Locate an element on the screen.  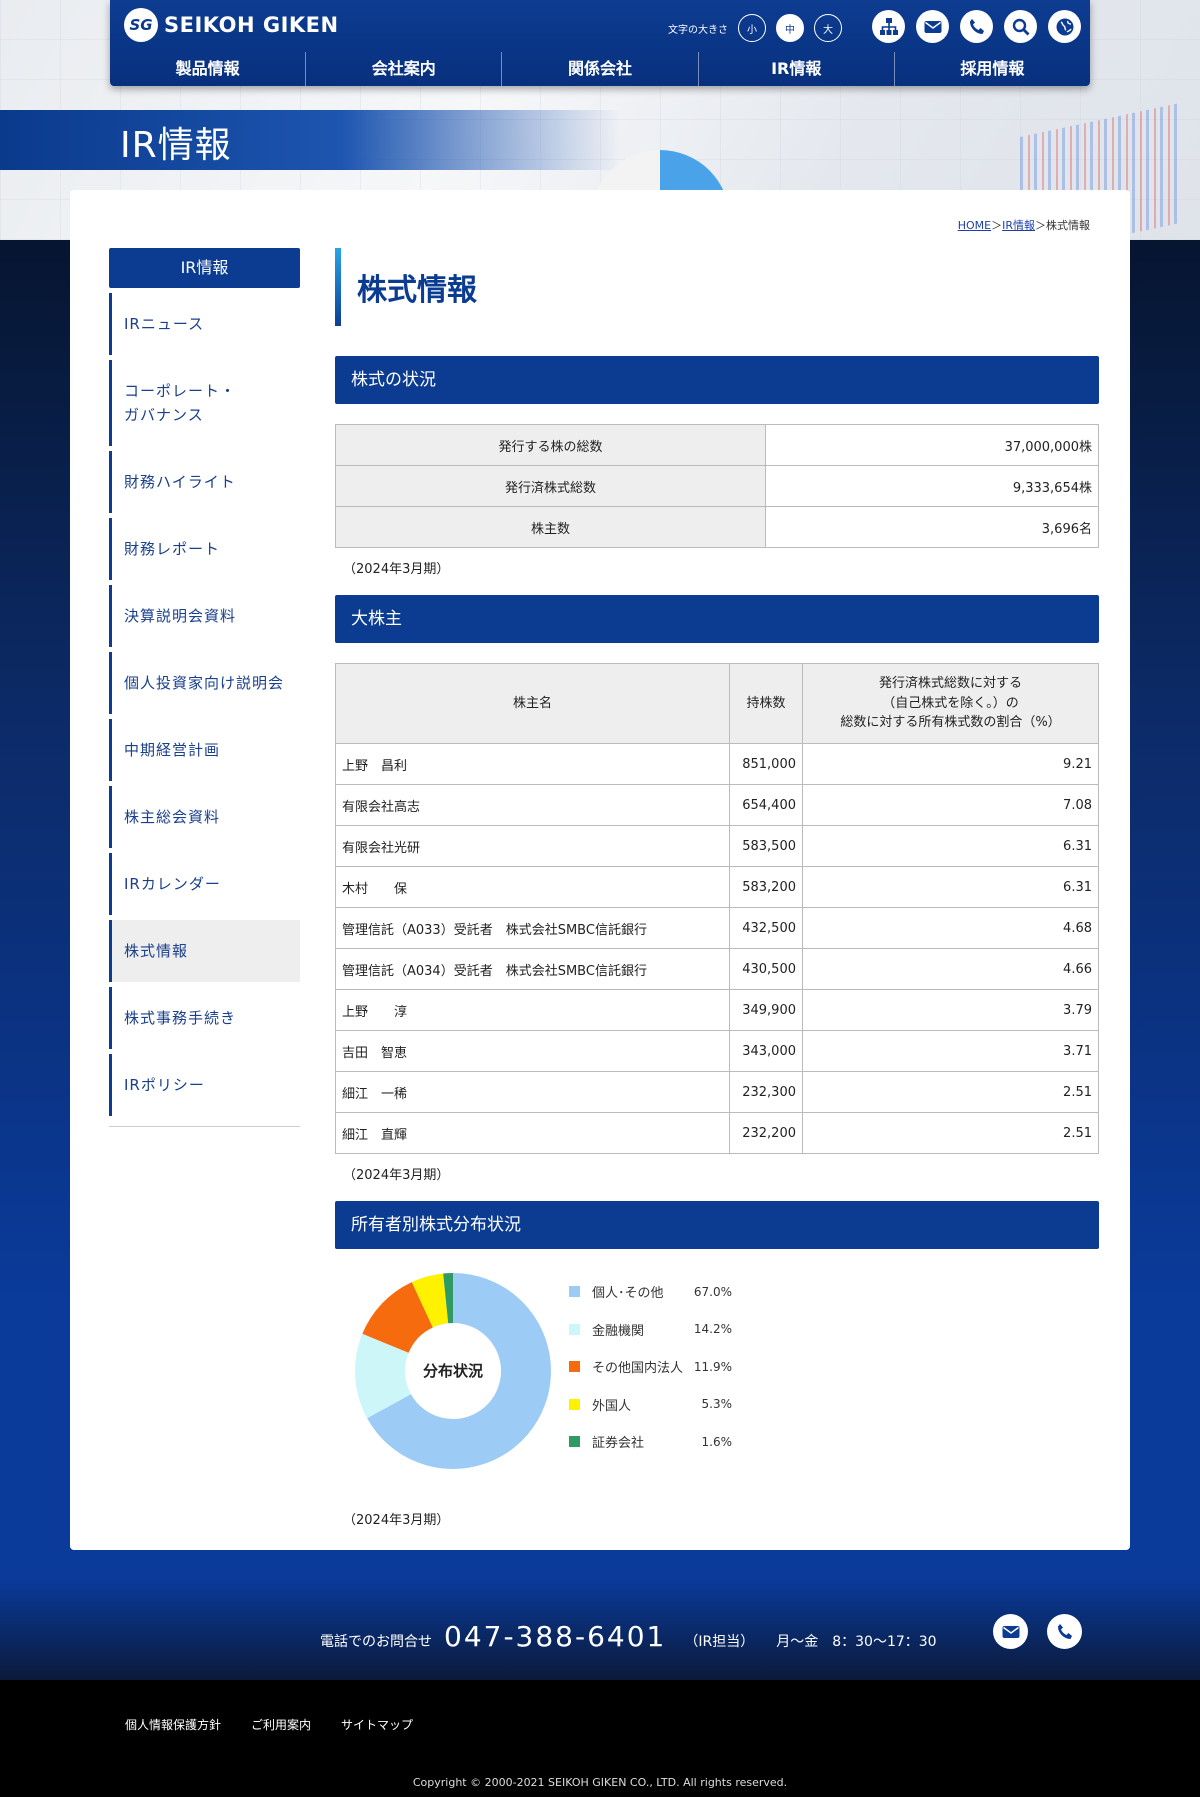
contact-tel: 047-388-6401 is located at coordinates (555, 1636).